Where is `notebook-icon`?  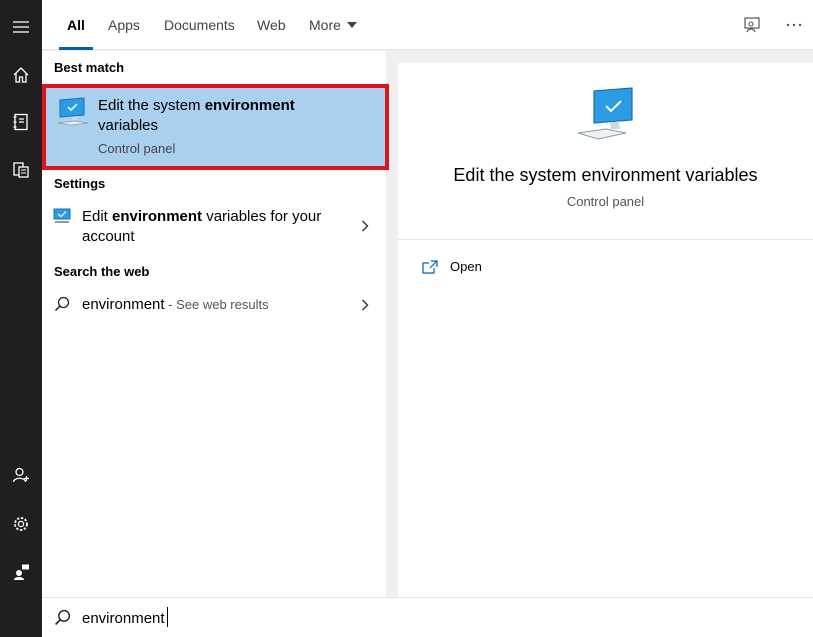 notebook-icon is located at coordinates (21, 122).